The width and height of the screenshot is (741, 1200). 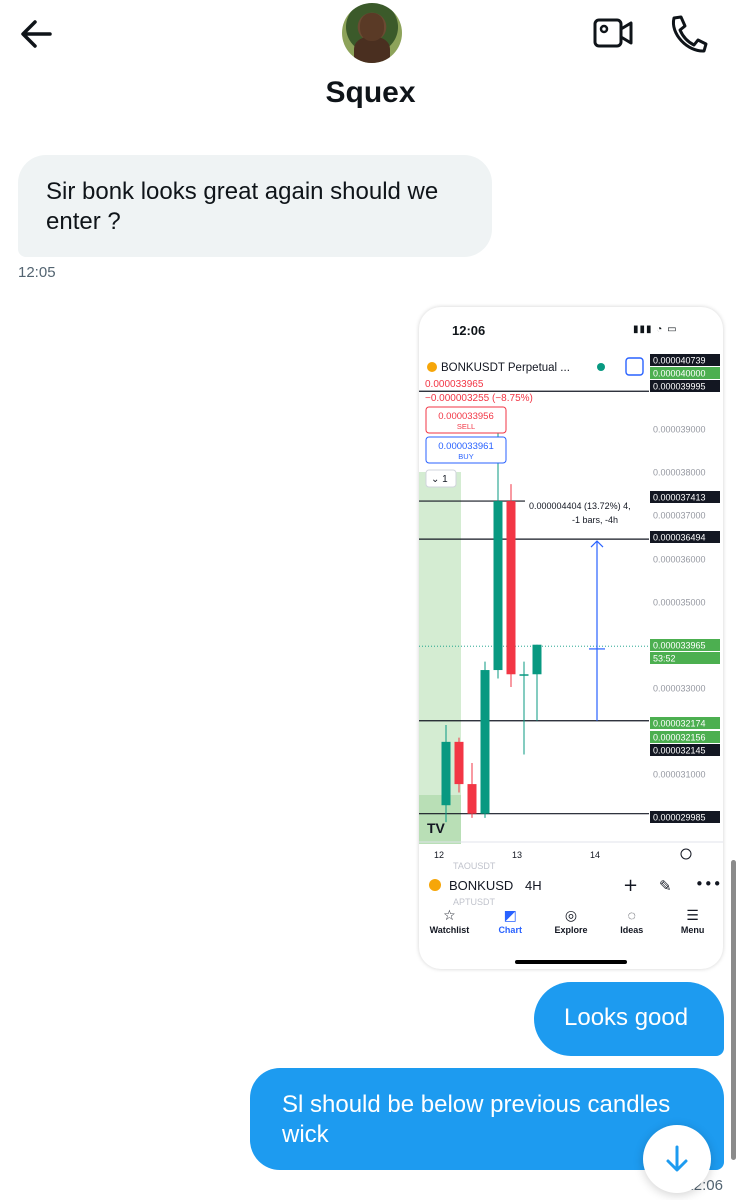 I want to click on price-axis-label: 0.000032145, so click(x=679, y=751).